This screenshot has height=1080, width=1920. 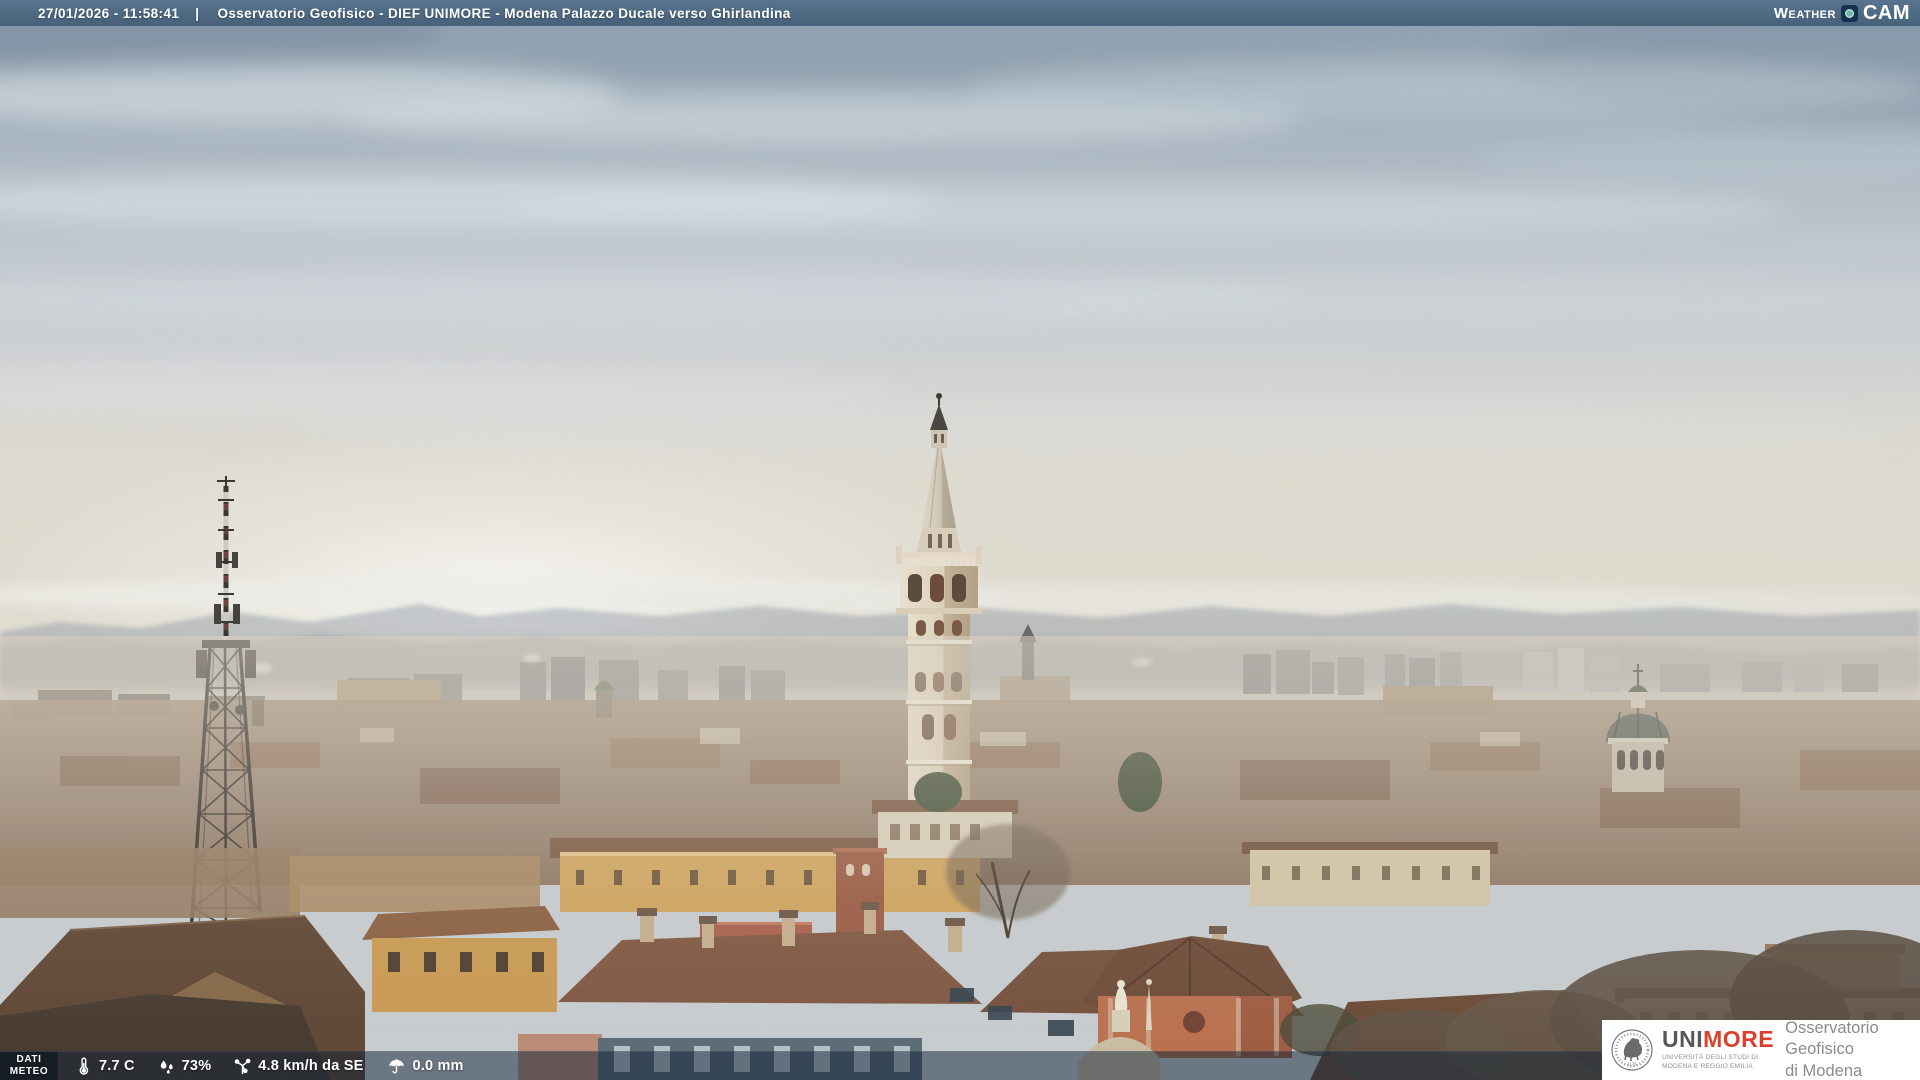 What do you see at coordinates (1832, 1038) in the screenshot?
I see `observatory-name-line1: Osservatorio Geofisico` at bounding box center [1832, 1038].